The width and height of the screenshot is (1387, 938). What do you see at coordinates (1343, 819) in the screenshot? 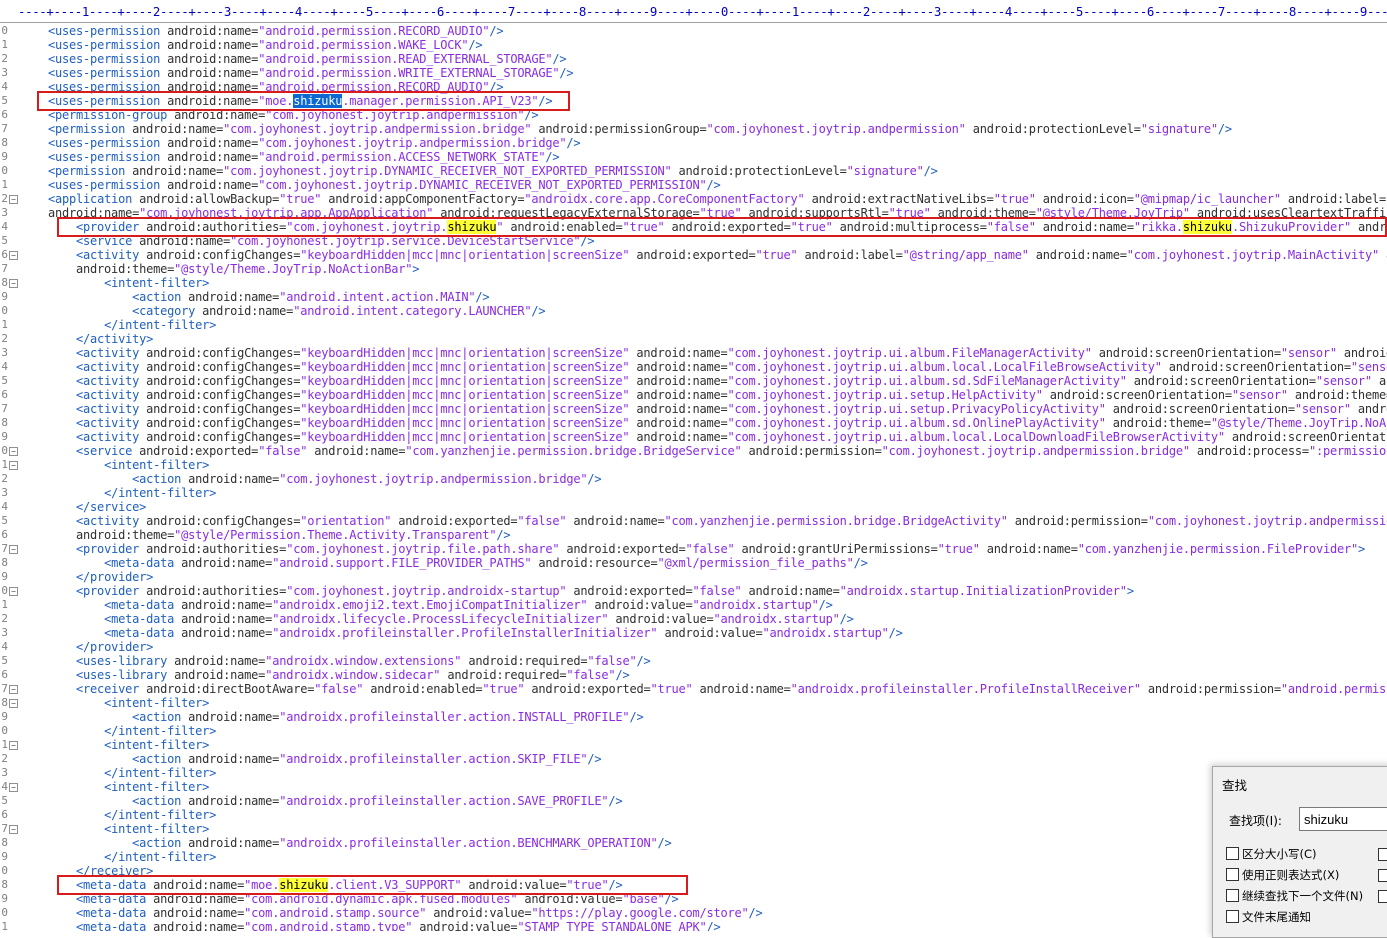
I see `find-input` at bounding box center [1343, 819].